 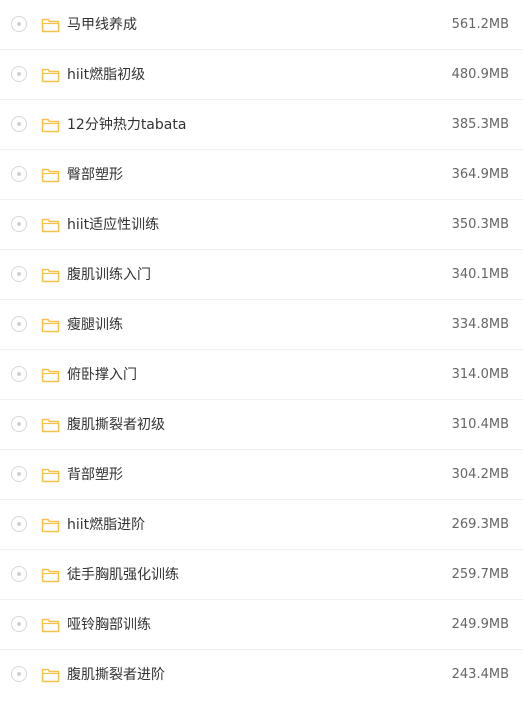 What do you see at coordinates (480, 24) in the screenshot?
I see `file-size: 561.2MB` at bounding box center [480, 24].